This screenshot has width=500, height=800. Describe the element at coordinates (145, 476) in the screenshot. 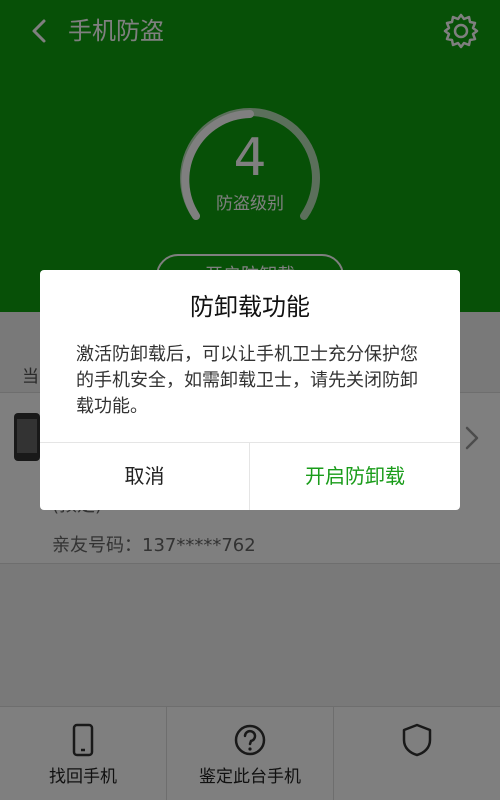

I see `cancel-button: 取消` at that location.